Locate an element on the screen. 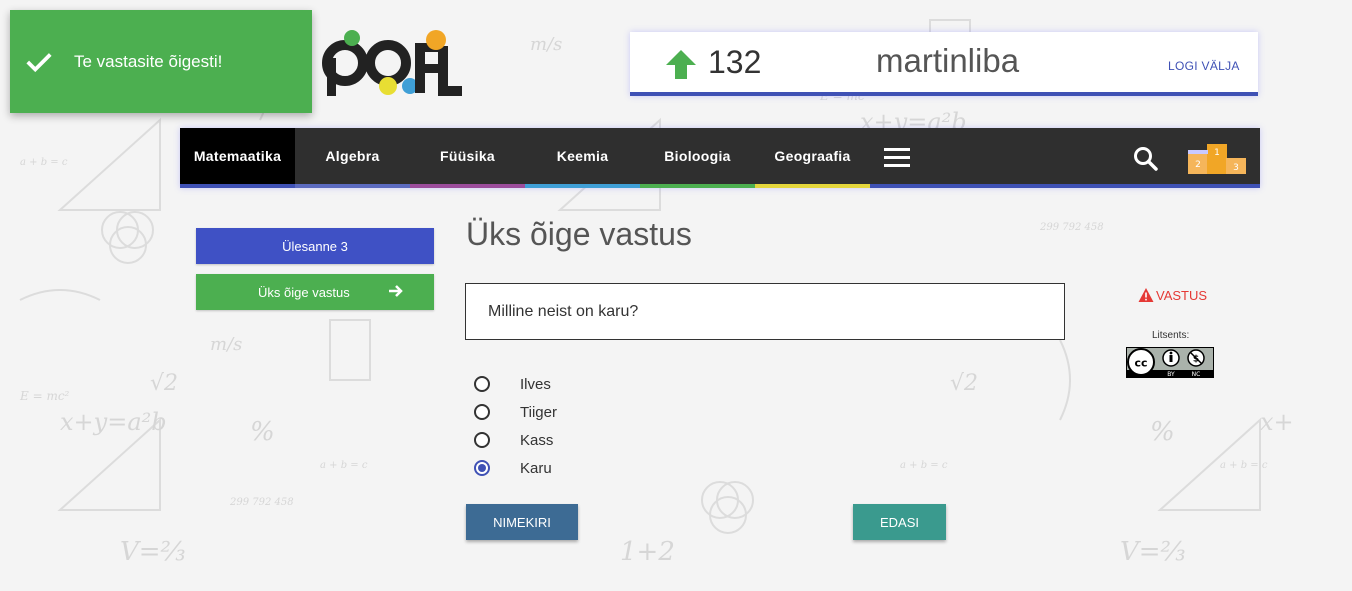  svg-text: E = mc² is located at coordinates (44, 396).